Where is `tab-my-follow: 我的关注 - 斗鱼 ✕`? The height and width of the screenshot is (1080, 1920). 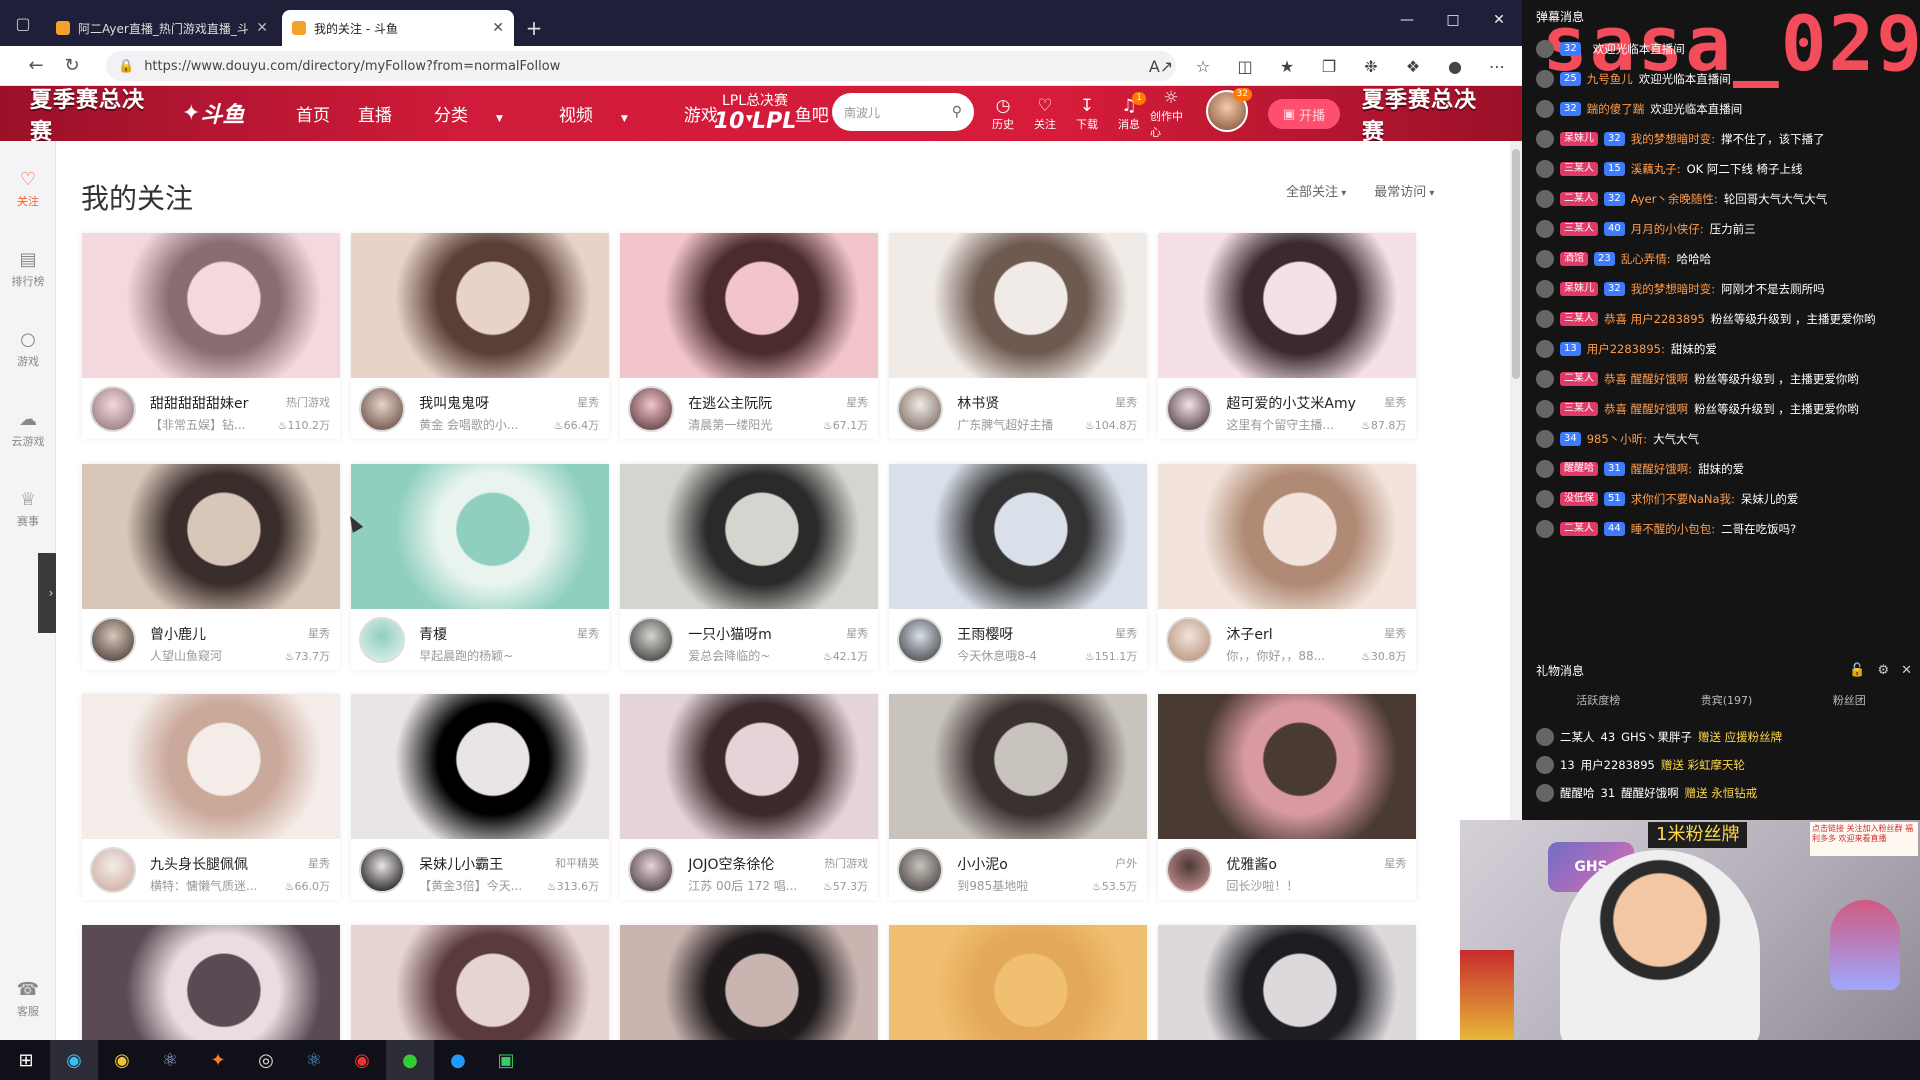 tab-my-follow: 我的关注 - 斗鱼 ✕ is located at coordinates (398, 28).